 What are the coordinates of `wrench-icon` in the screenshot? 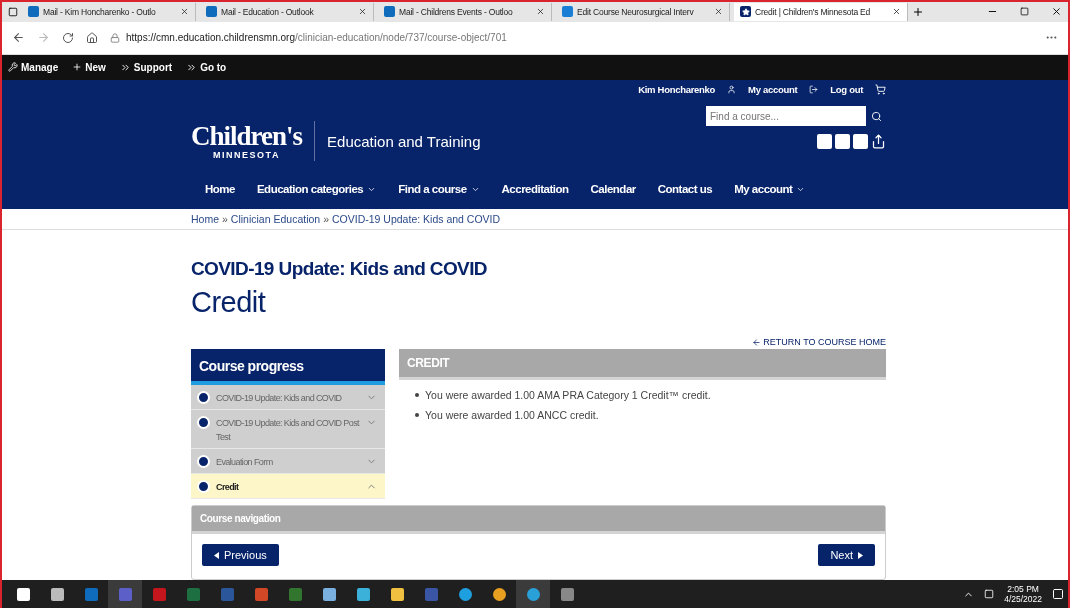 It's located at (13, 67).